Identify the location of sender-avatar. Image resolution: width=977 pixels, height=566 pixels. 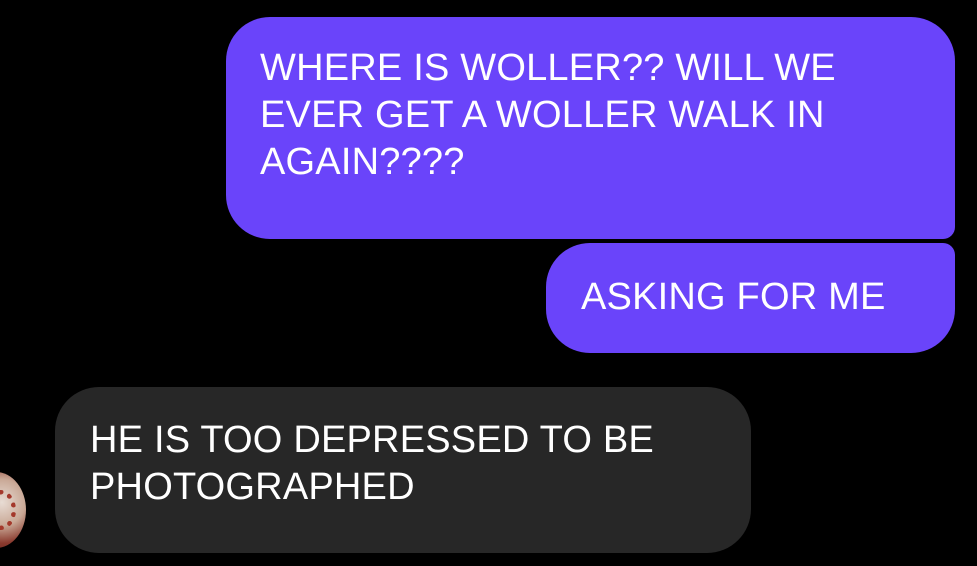
(13, 510).